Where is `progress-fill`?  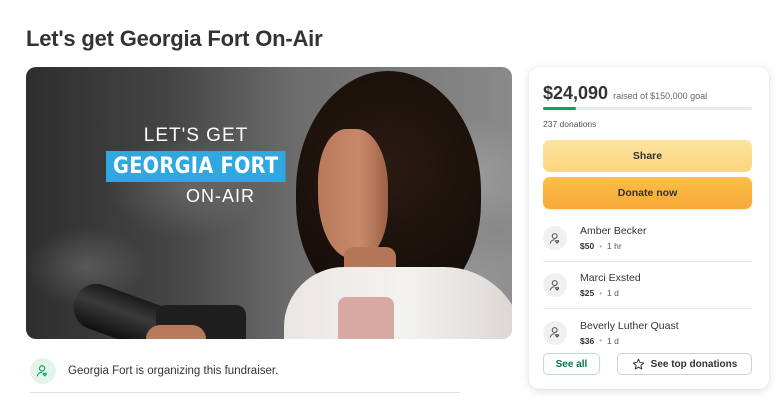 progress-fill is located at coordinates (560, 108).